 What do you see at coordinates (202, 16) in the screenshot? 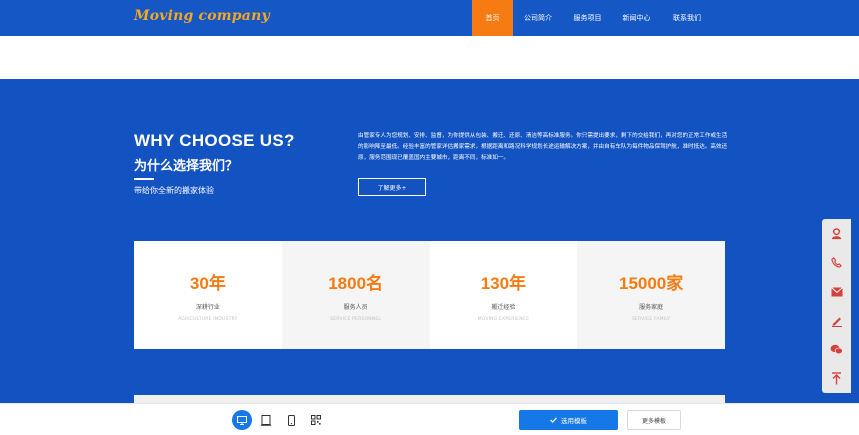
I see `site-logo: Moving company` at bounding box center [202, 16].